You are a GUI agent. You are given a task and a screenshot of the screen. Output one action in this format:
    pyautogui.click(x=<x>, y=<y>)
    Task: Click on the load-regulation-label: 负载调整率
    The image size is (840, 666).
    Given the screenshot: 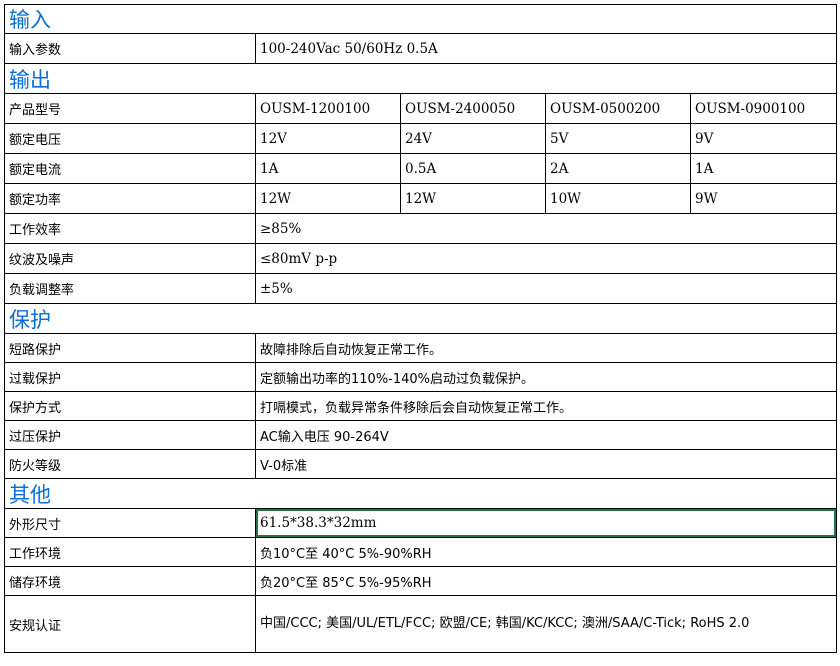 What is the action you would take?
    pyautogui.click(x=130, y=288)
    